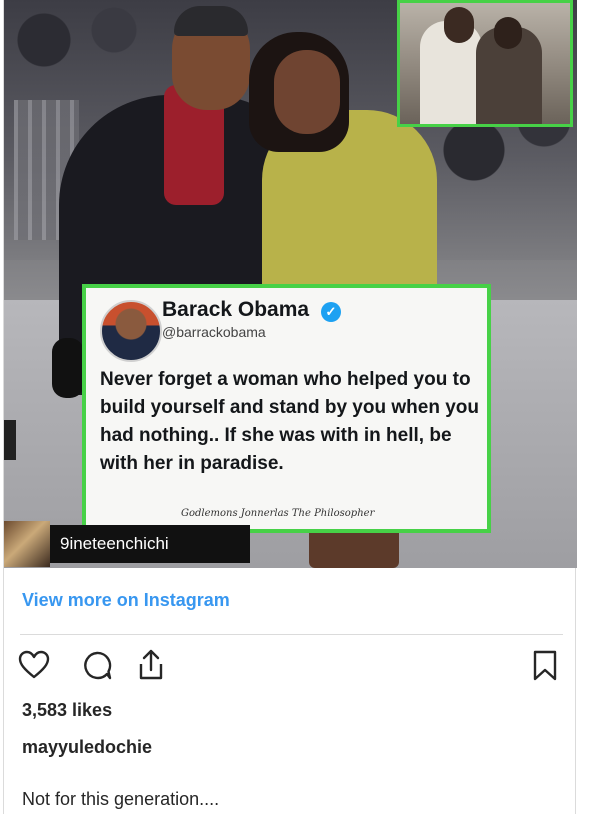 Image resolution: width=600 pixels, height=814 pixels. Describe the element at coordinates (211, 21) in the screenshot. I see `man-hair` at that location.